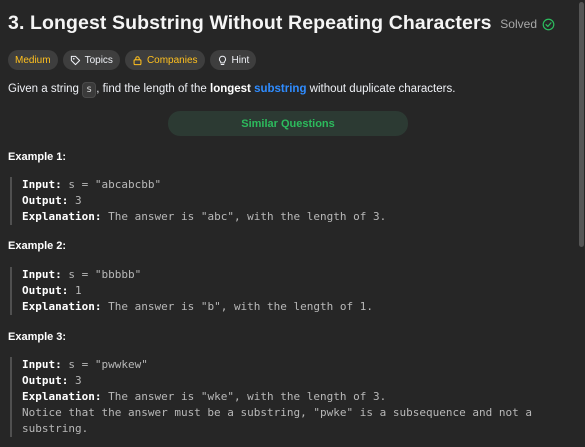 Image resolution: width=585 pixels, height=447 pixels. What do you see at coordinates (518, 24) in the screenshot?
I see `solved-label: Solved` at bounding box center [518, 24].